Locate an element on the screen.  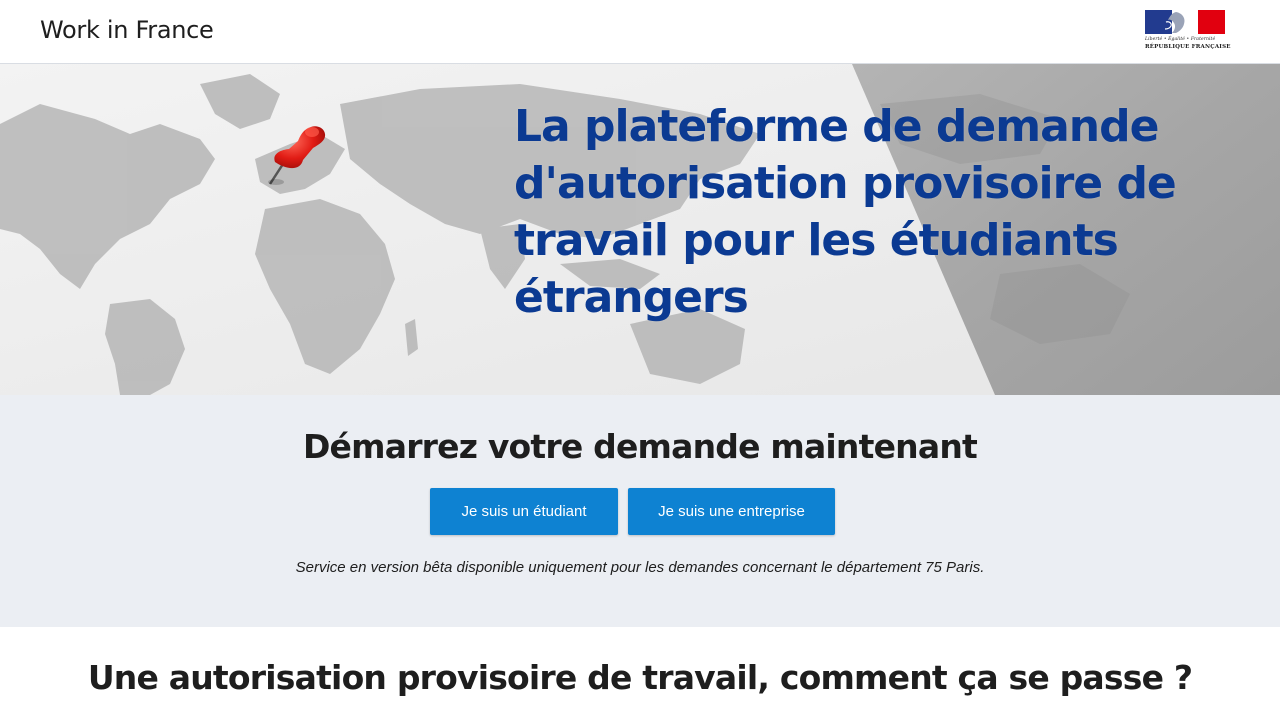
logo-motto: Liberté • Égalité • Fraternité is located at coordinates (1180, 39).